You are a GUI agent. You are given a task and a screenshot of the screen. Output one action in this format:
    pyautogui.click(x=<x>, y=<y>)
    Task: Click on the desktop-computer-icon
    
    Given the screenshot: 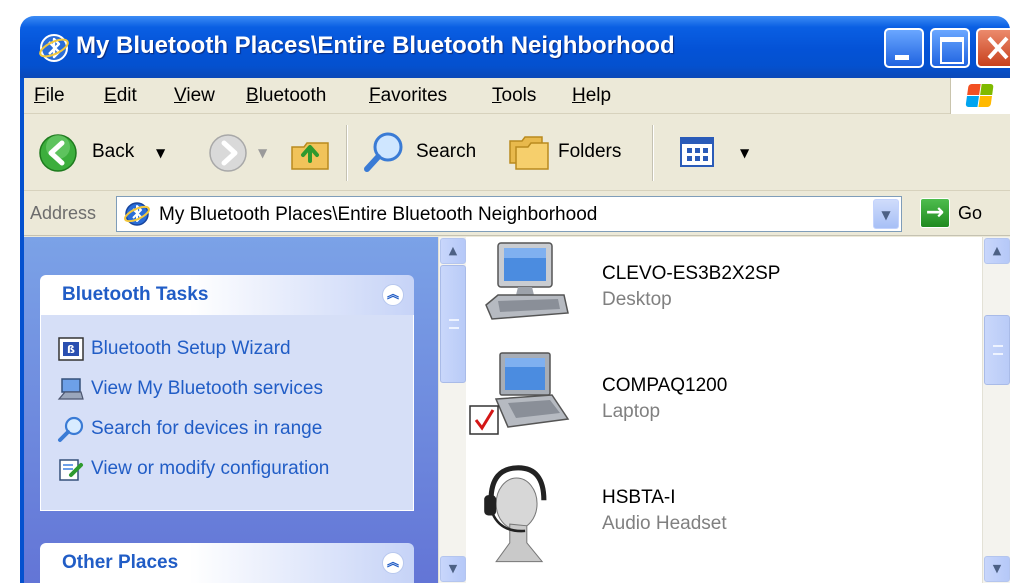 What is the action you would take?
    pyautogui.click(x=527, y=281)
    